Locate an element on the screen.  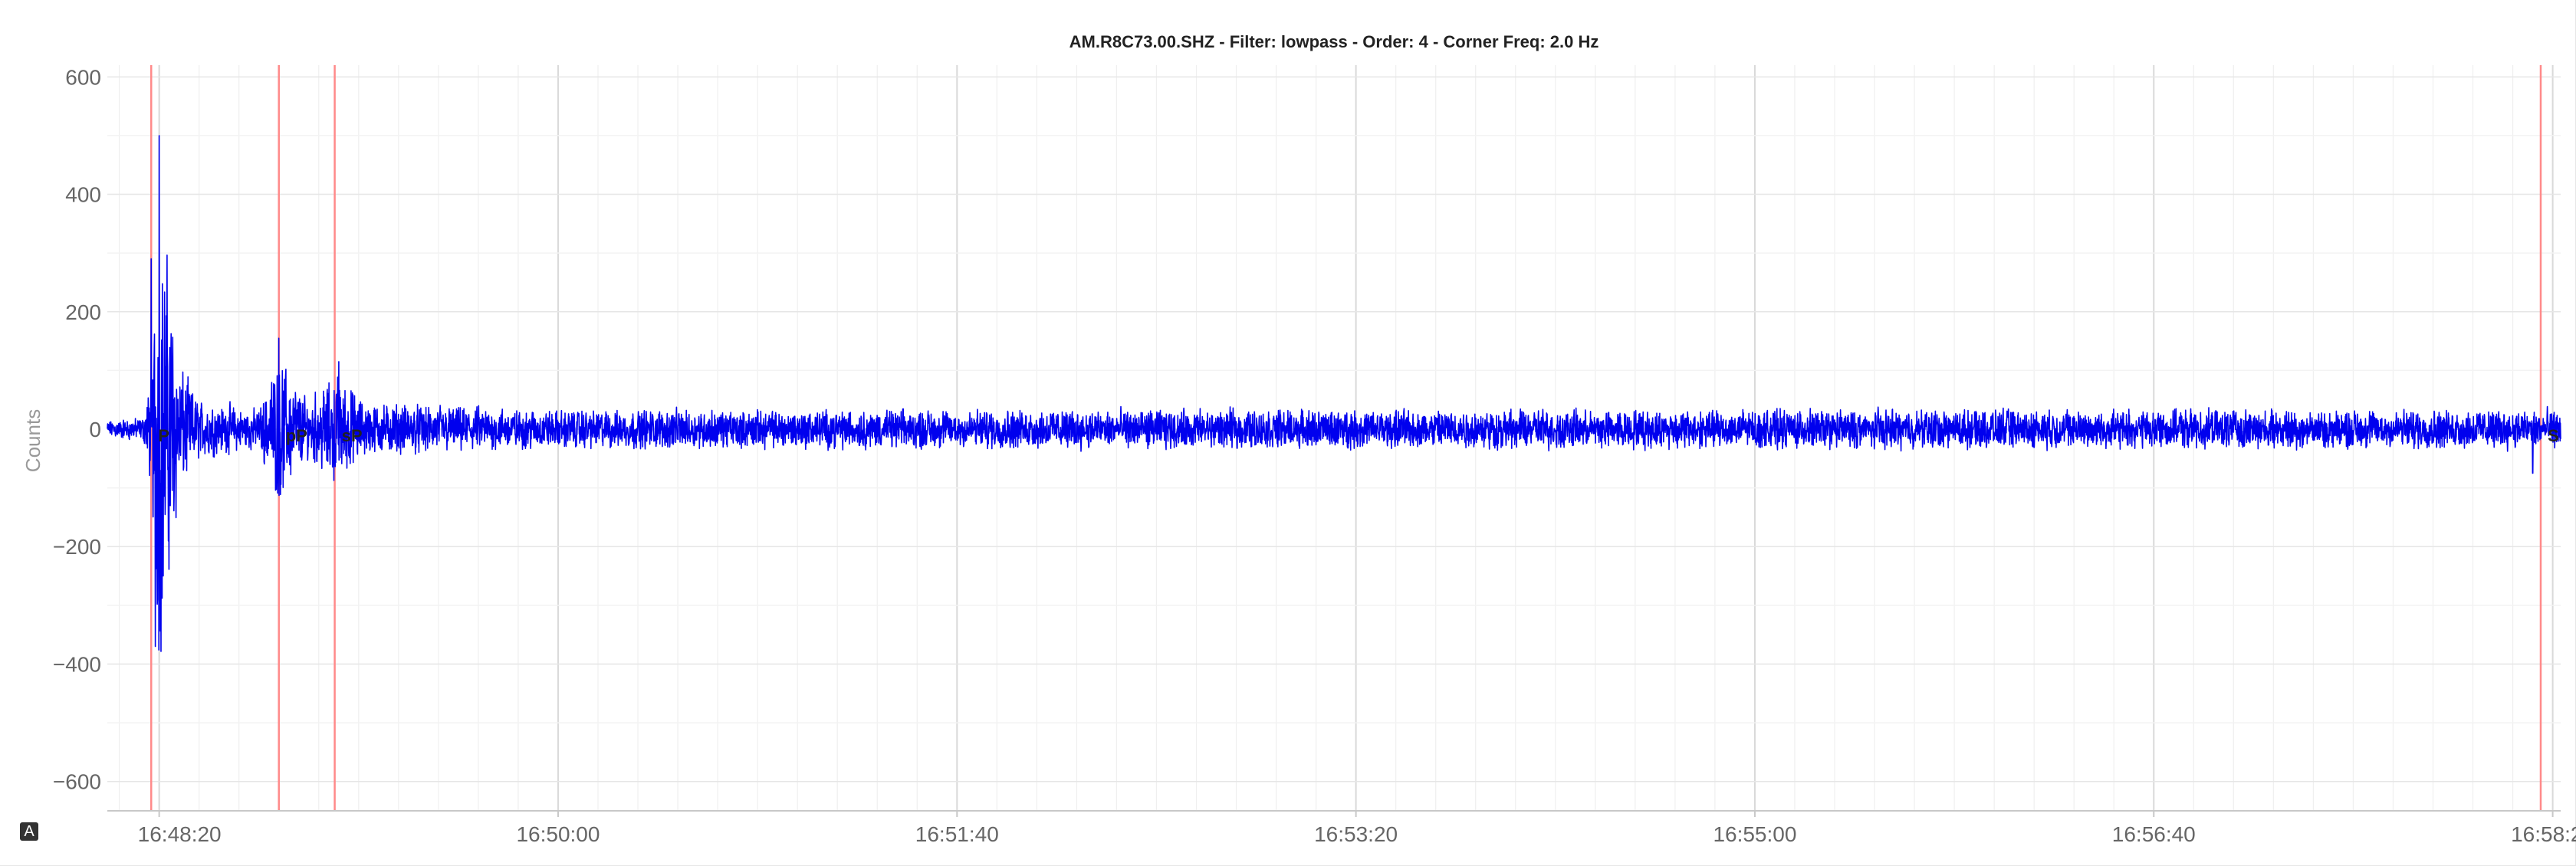
y-tick-label: 200 is located at coordinates (83, 312).